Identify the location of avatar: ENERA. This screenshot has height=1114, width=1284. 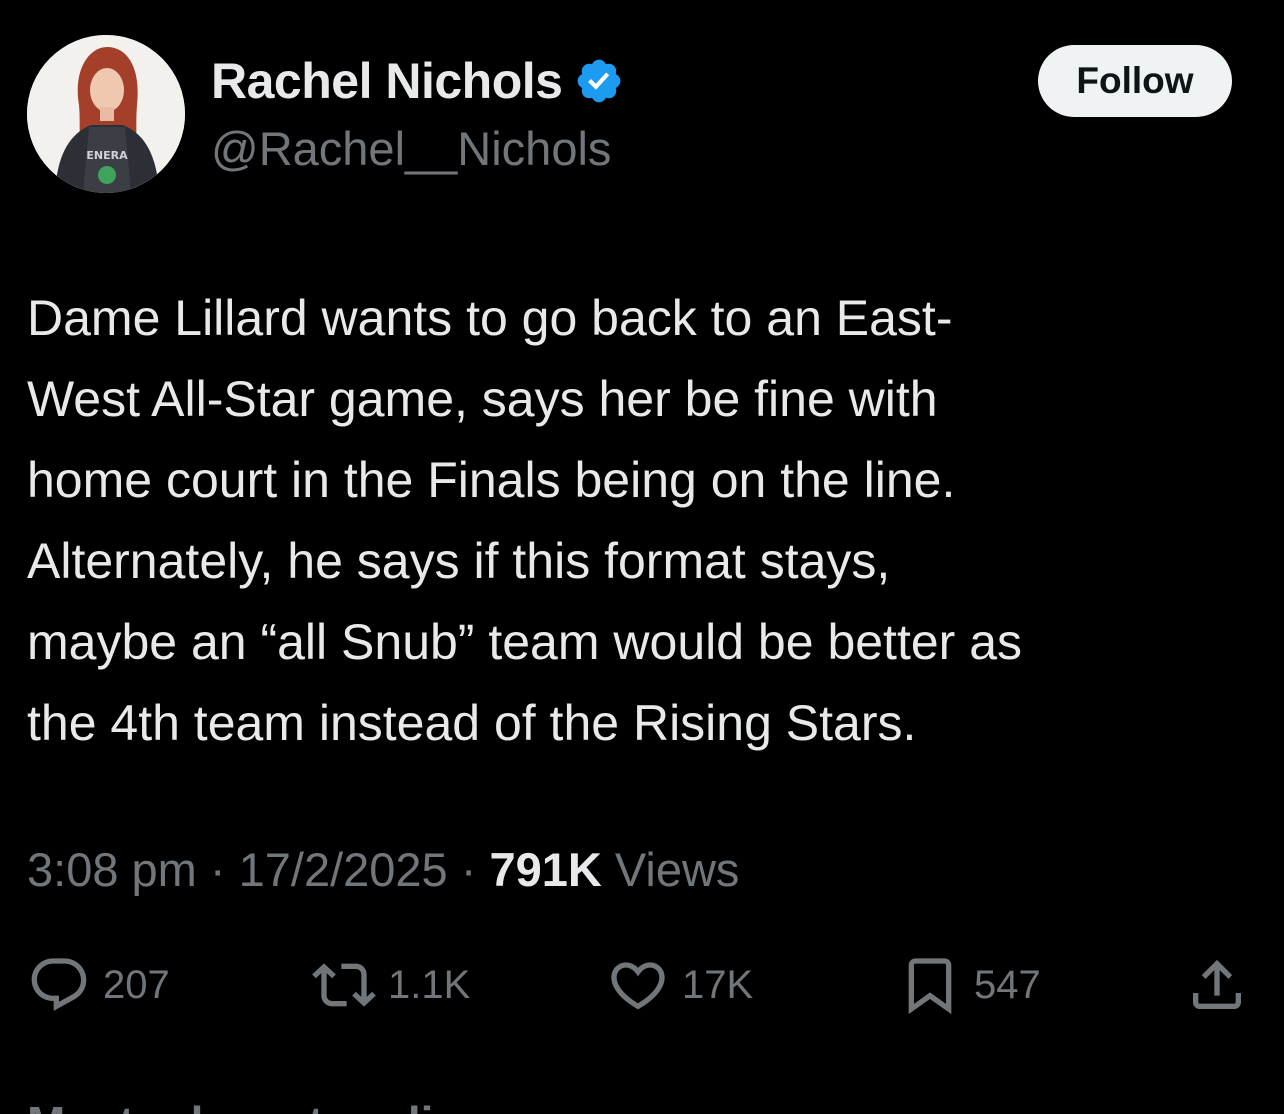
(106, 114).